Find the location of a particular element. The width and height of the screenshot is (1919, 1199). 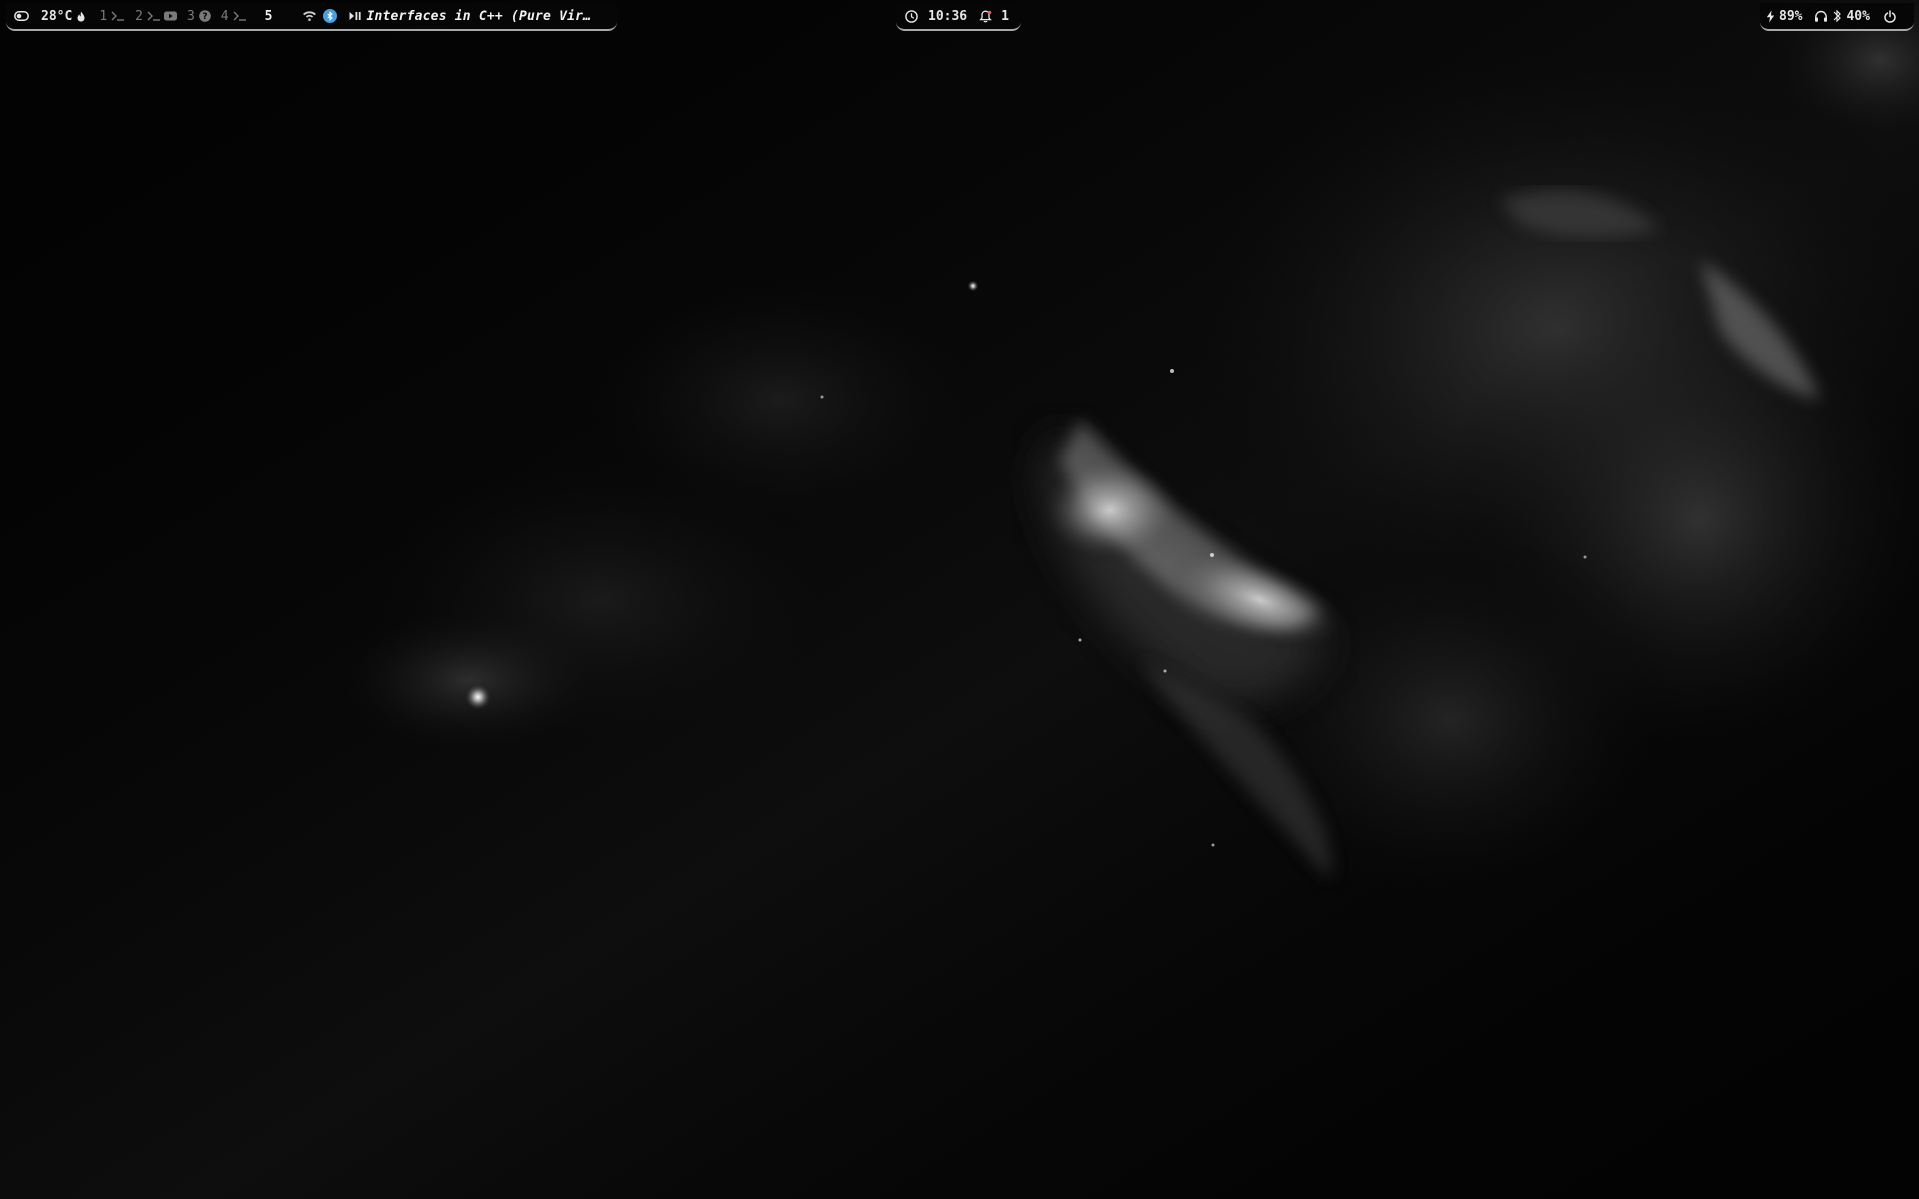

toggle-icon is located at coordinates (21, 16).